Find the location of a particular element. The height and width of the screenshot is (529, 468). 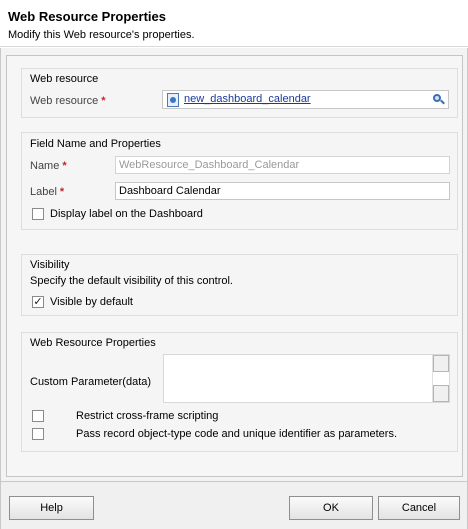

dialog-footer: Help OK Cancel is located at coordinates (234, 505).